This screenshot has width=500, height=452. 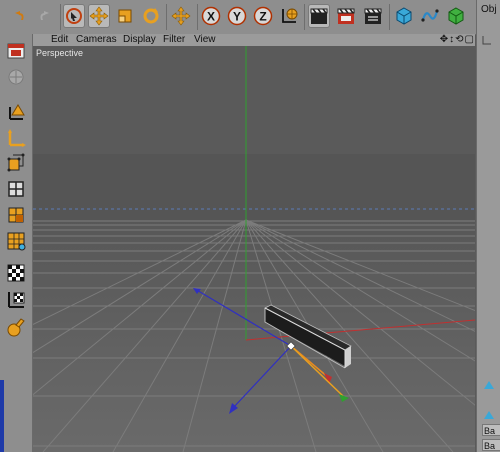 I want to click on svg-text: Y, so click(x=237, y=17).